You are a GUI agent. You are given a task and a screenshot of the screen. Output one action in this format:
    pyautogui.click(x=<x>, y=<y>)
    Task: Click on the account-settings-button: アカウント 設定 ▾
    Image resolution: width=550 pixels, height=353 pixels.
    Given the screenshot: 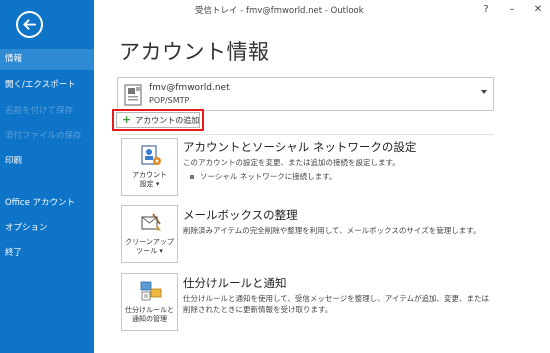 What is the action you would take?
    pyautogui.click(x=149, y=167)
    